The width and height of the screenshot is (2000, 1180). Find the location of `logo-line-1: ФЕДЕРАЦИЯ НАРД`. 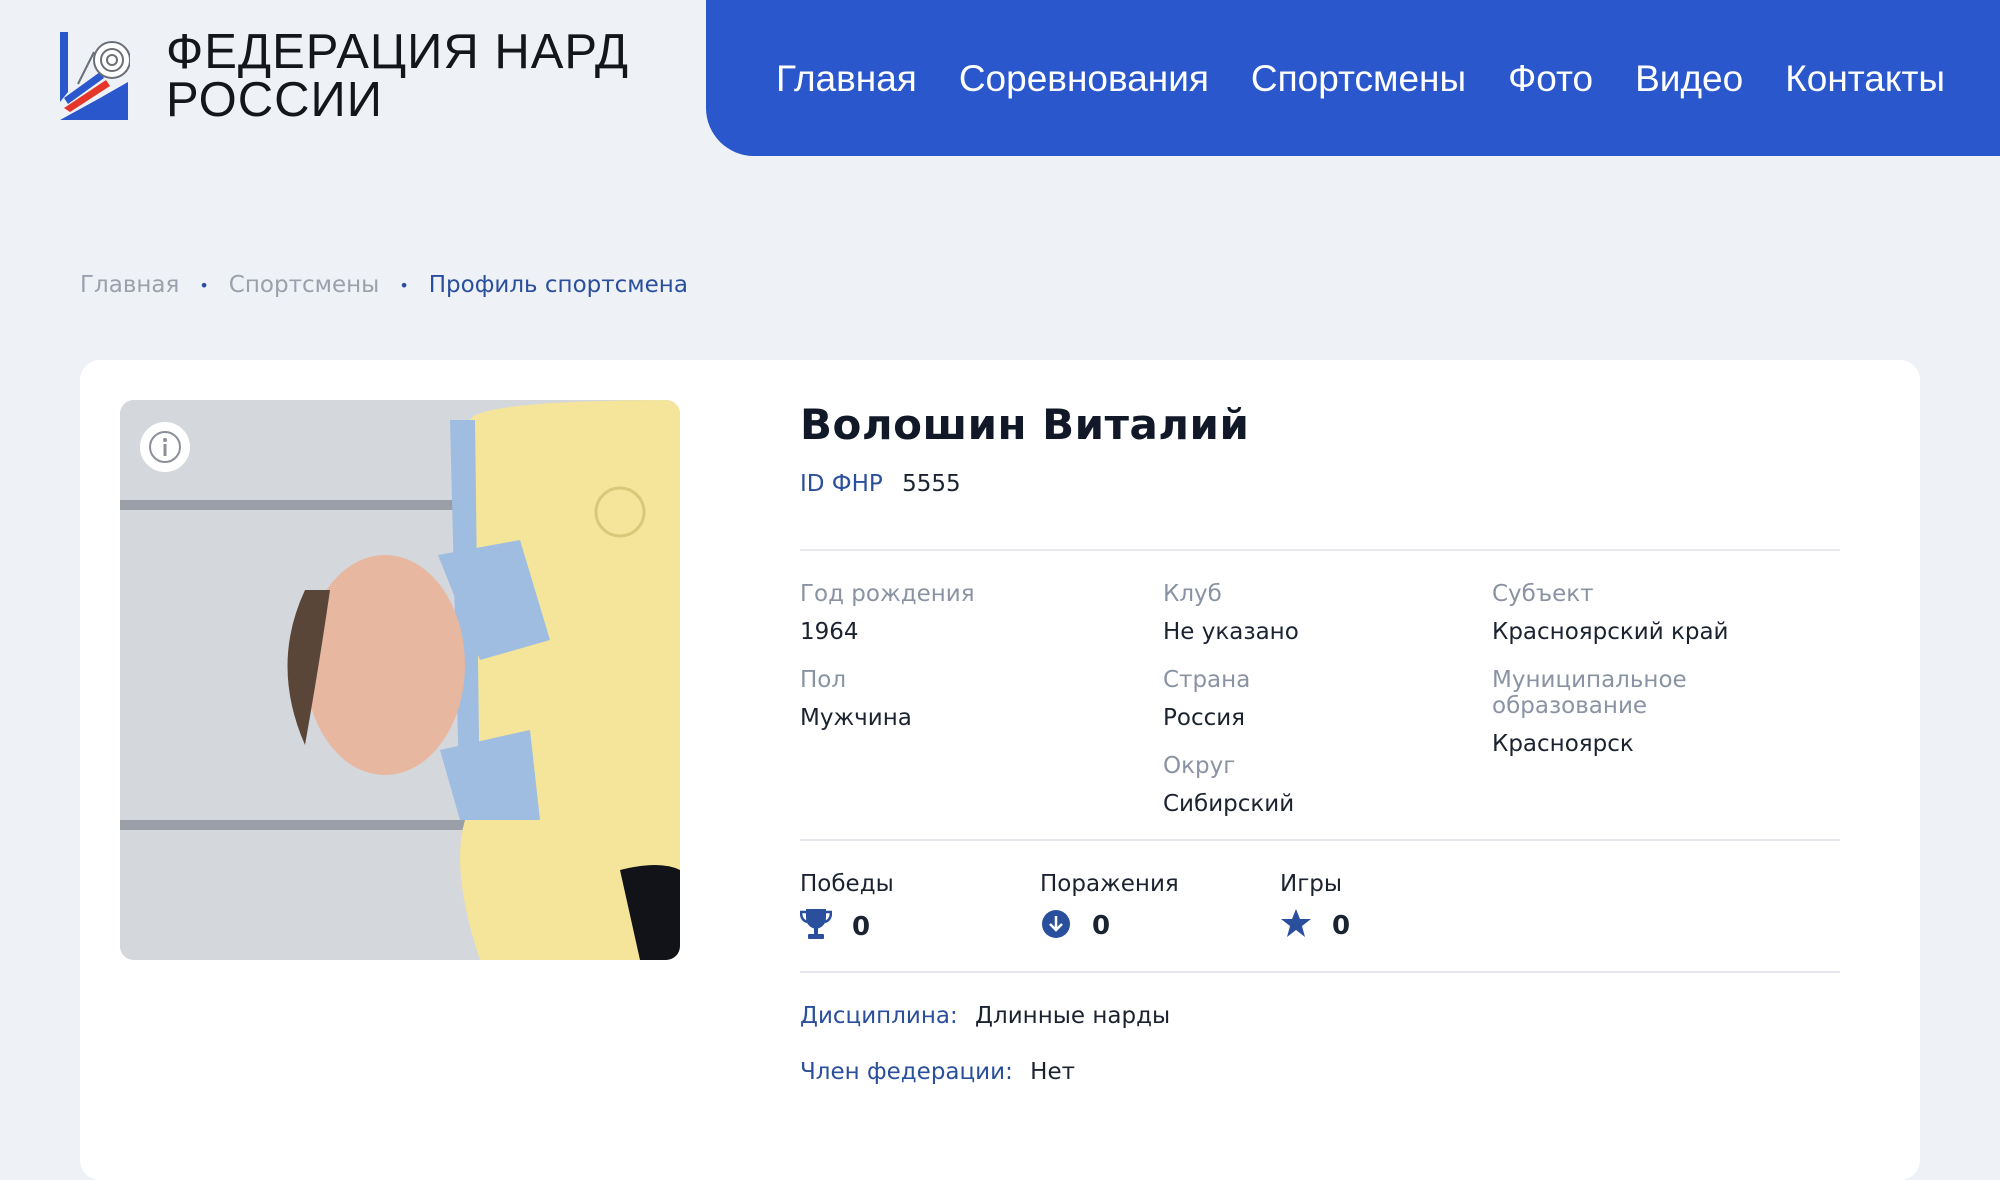

logo-line-1: ФЕДЕРАЦИЯ НАРД is located at coordinates (398, 52).